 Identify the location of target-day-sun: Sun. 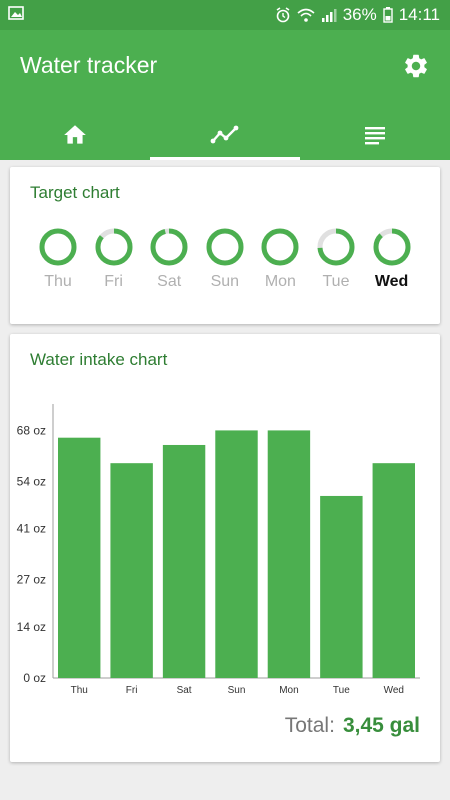
(225, 259).